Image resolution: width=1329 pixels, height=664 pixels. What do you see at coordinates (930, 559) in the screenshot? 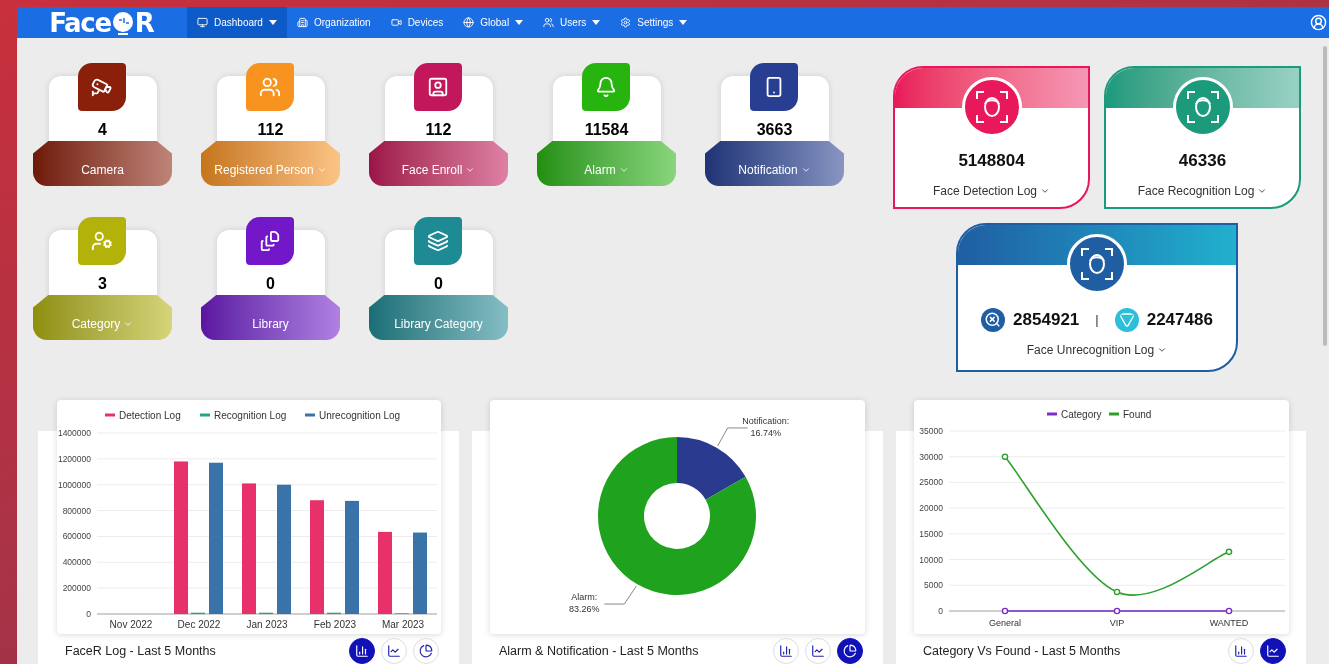
I see `axis-tick-label: 10000` at bounding box center [930, 559].